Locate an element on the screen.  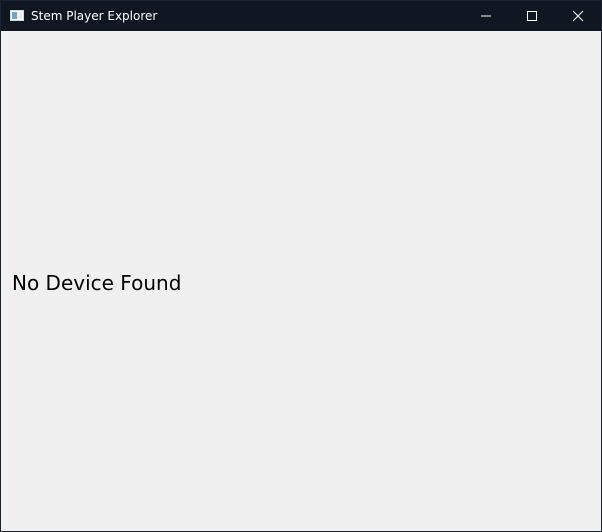
window-controls is located at coordinates (532, 16).